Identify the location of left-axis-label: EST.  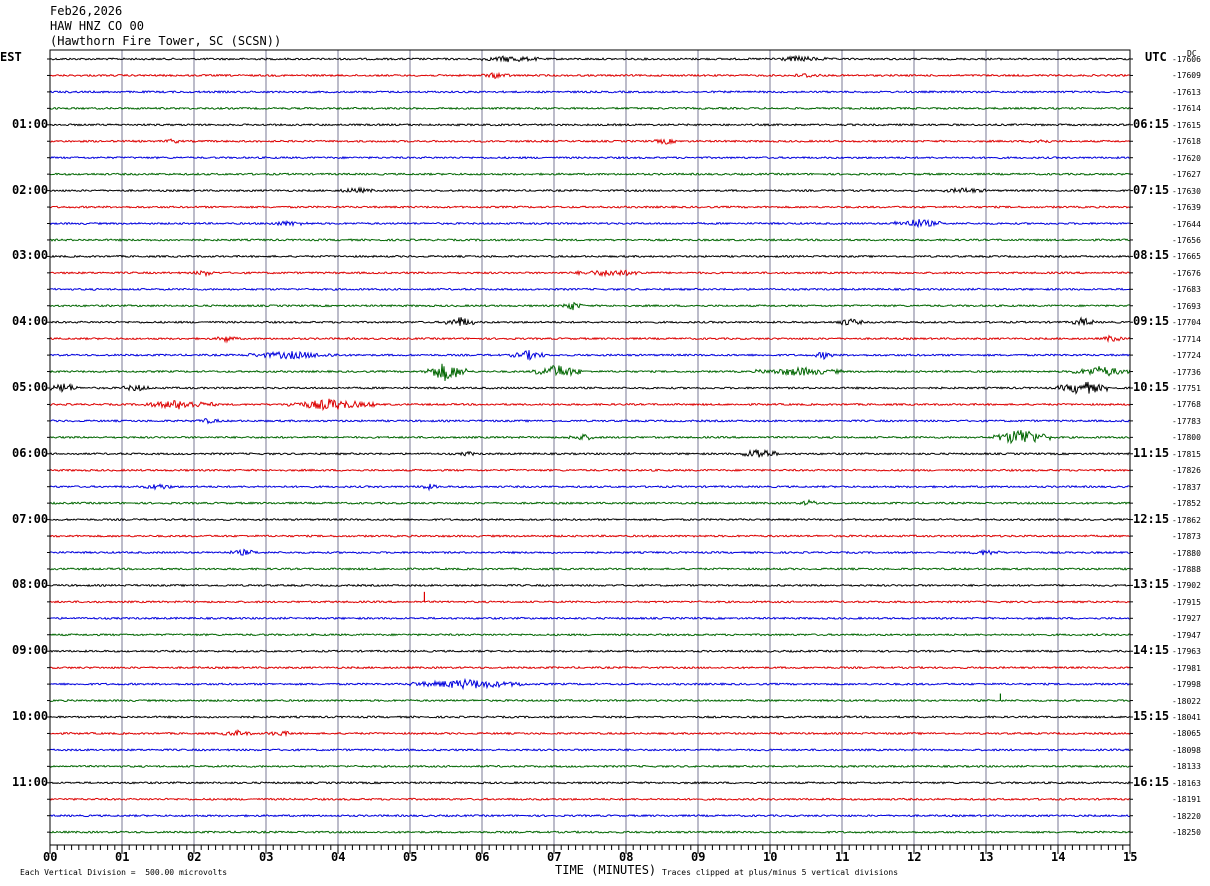
(11, 57).